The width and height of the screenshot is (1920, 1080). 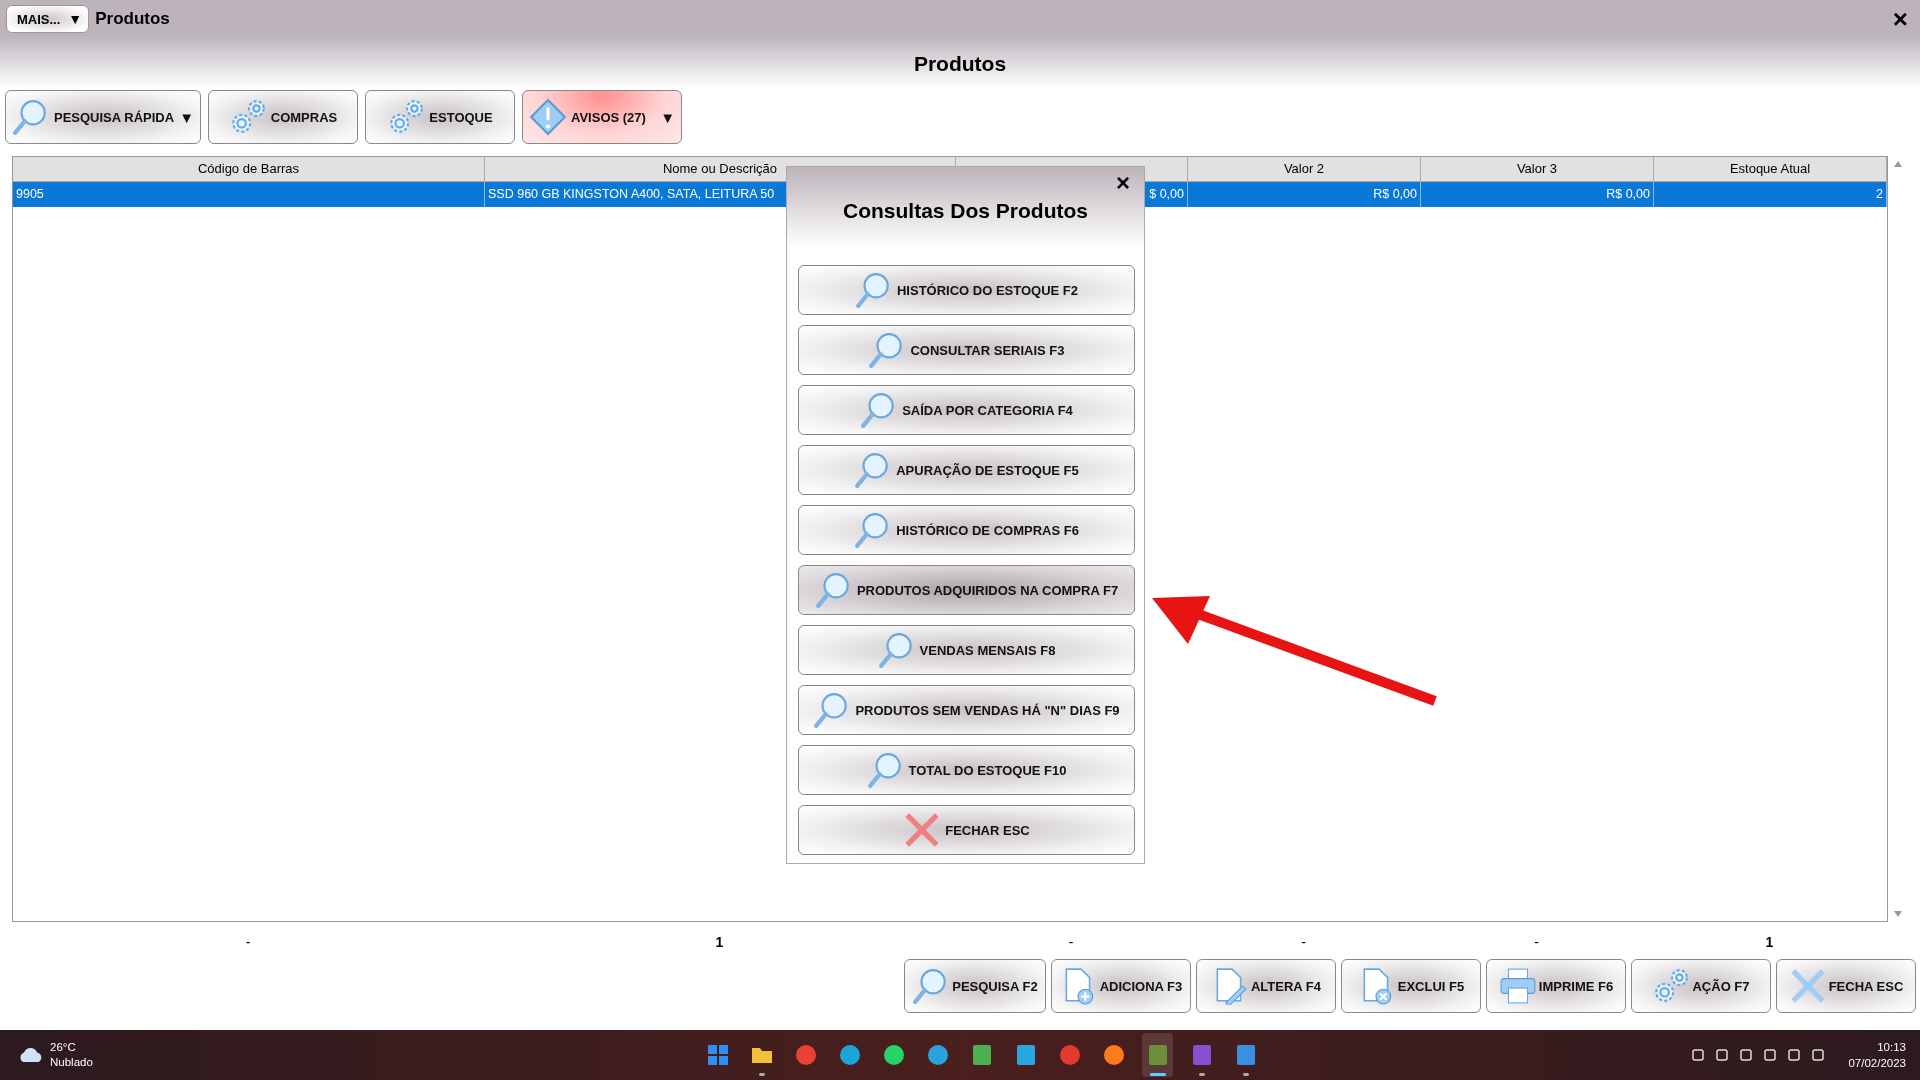 I want to click on clock-time: 10:13, so click(x=1891, y=1047).